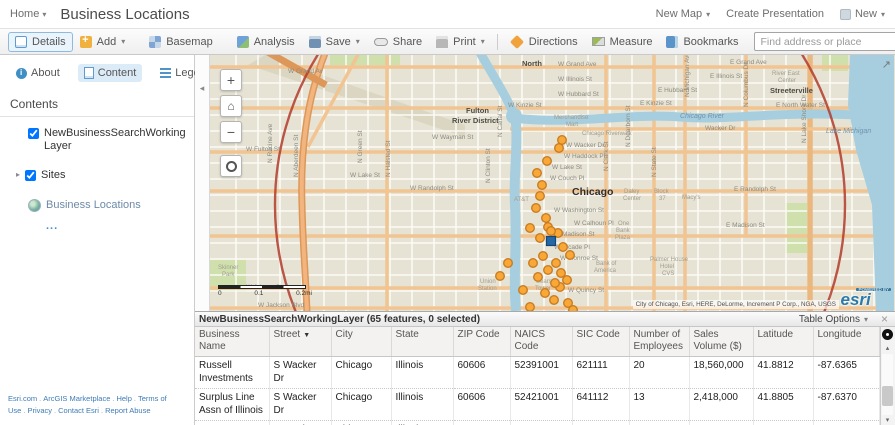 The width and height of the screenshot is (895, 425). Describe the element at coordinates (862, 14) in the screenshot. I see `new-menu: New ▾` at that location.